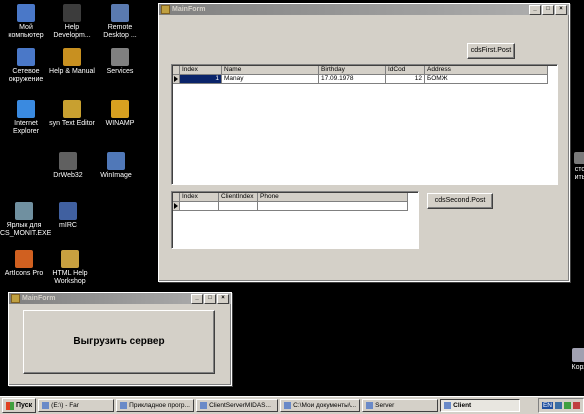 Image resolution: width=584 pixels, height=414 pixels. I want to click on desktop-icon-shortcut-cs-monit: Ярлык для CS_MONIT.EXE, so click(26, 220).